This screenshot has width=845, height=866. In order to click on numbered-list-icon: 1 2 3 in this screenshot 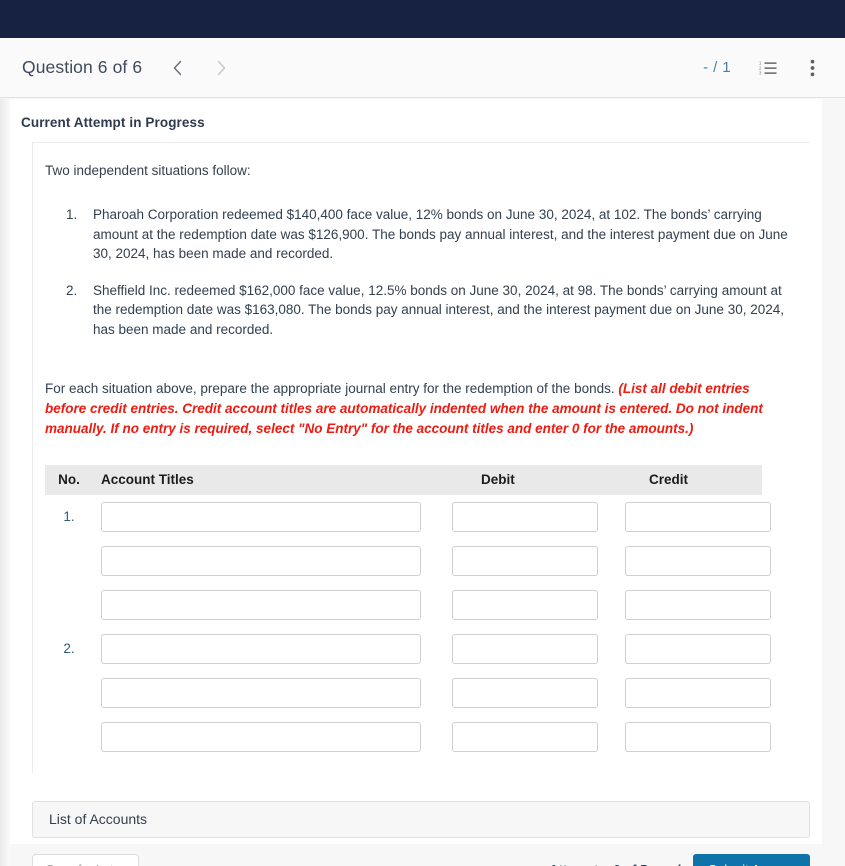, I will do `click(768, 68)`.